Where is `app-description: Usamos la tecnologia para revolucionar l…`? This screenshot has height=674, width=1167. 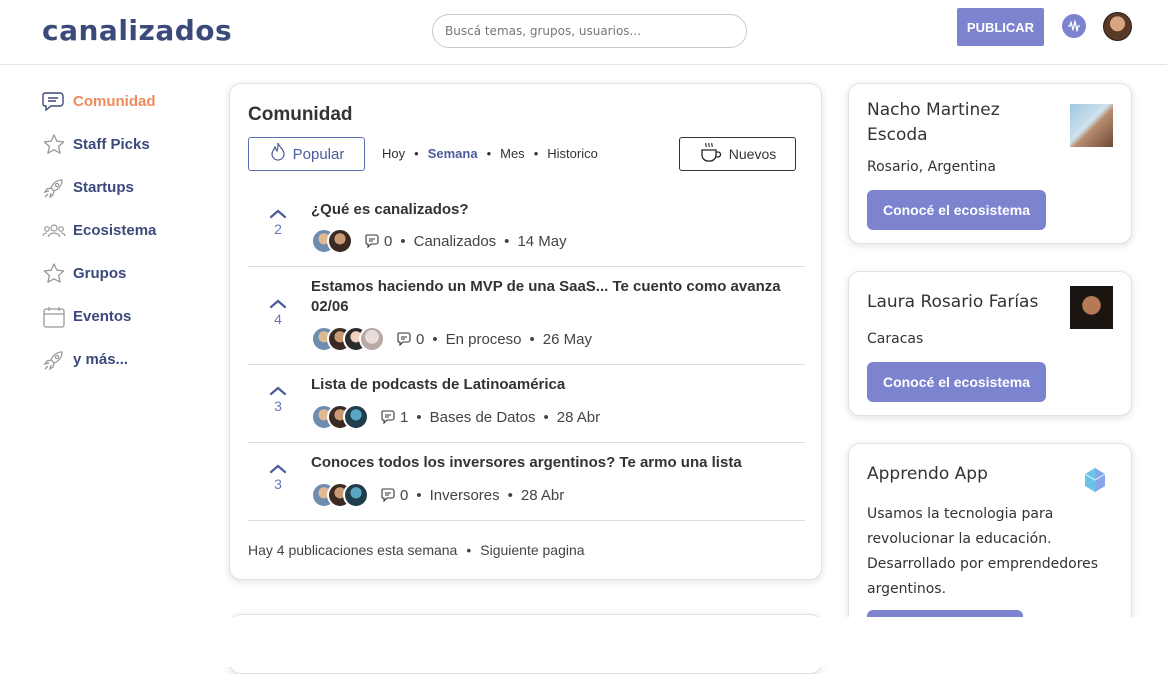
app-description: Usamos la tecnologia para revolucionar l… is located at coordinates (983, 551).